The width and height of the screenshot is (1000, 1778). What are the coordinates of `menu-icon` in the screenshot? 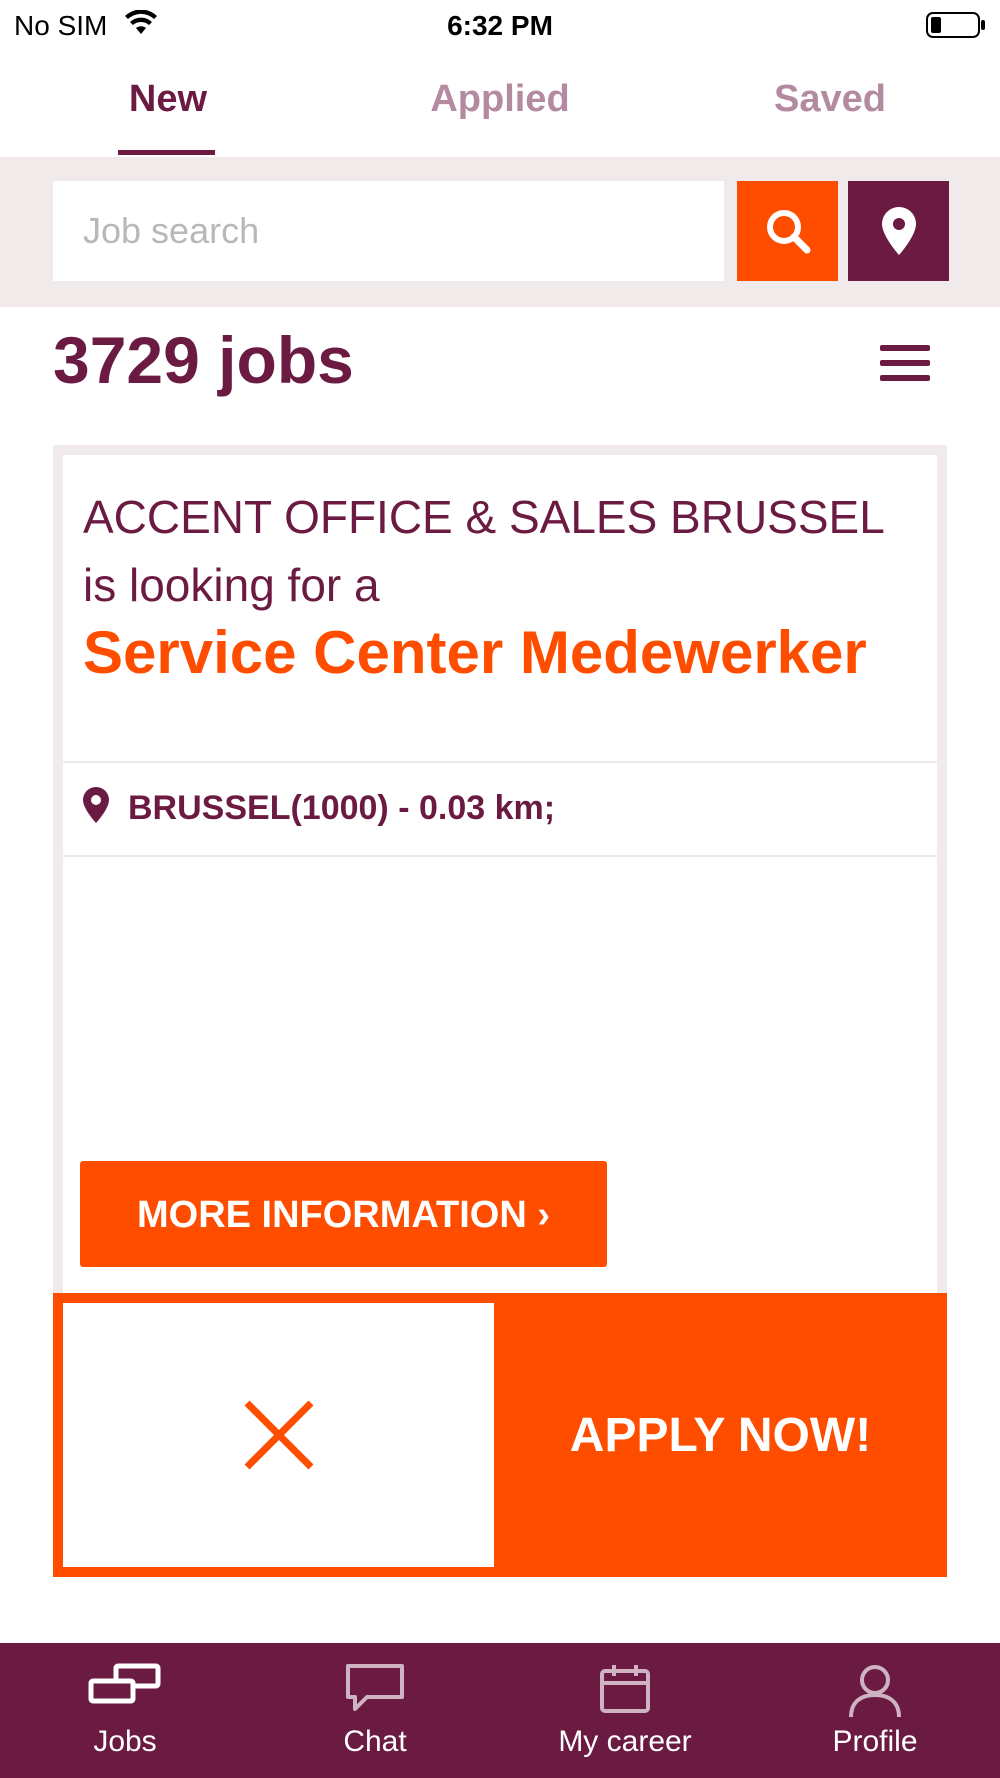 It's located at (905, 365).